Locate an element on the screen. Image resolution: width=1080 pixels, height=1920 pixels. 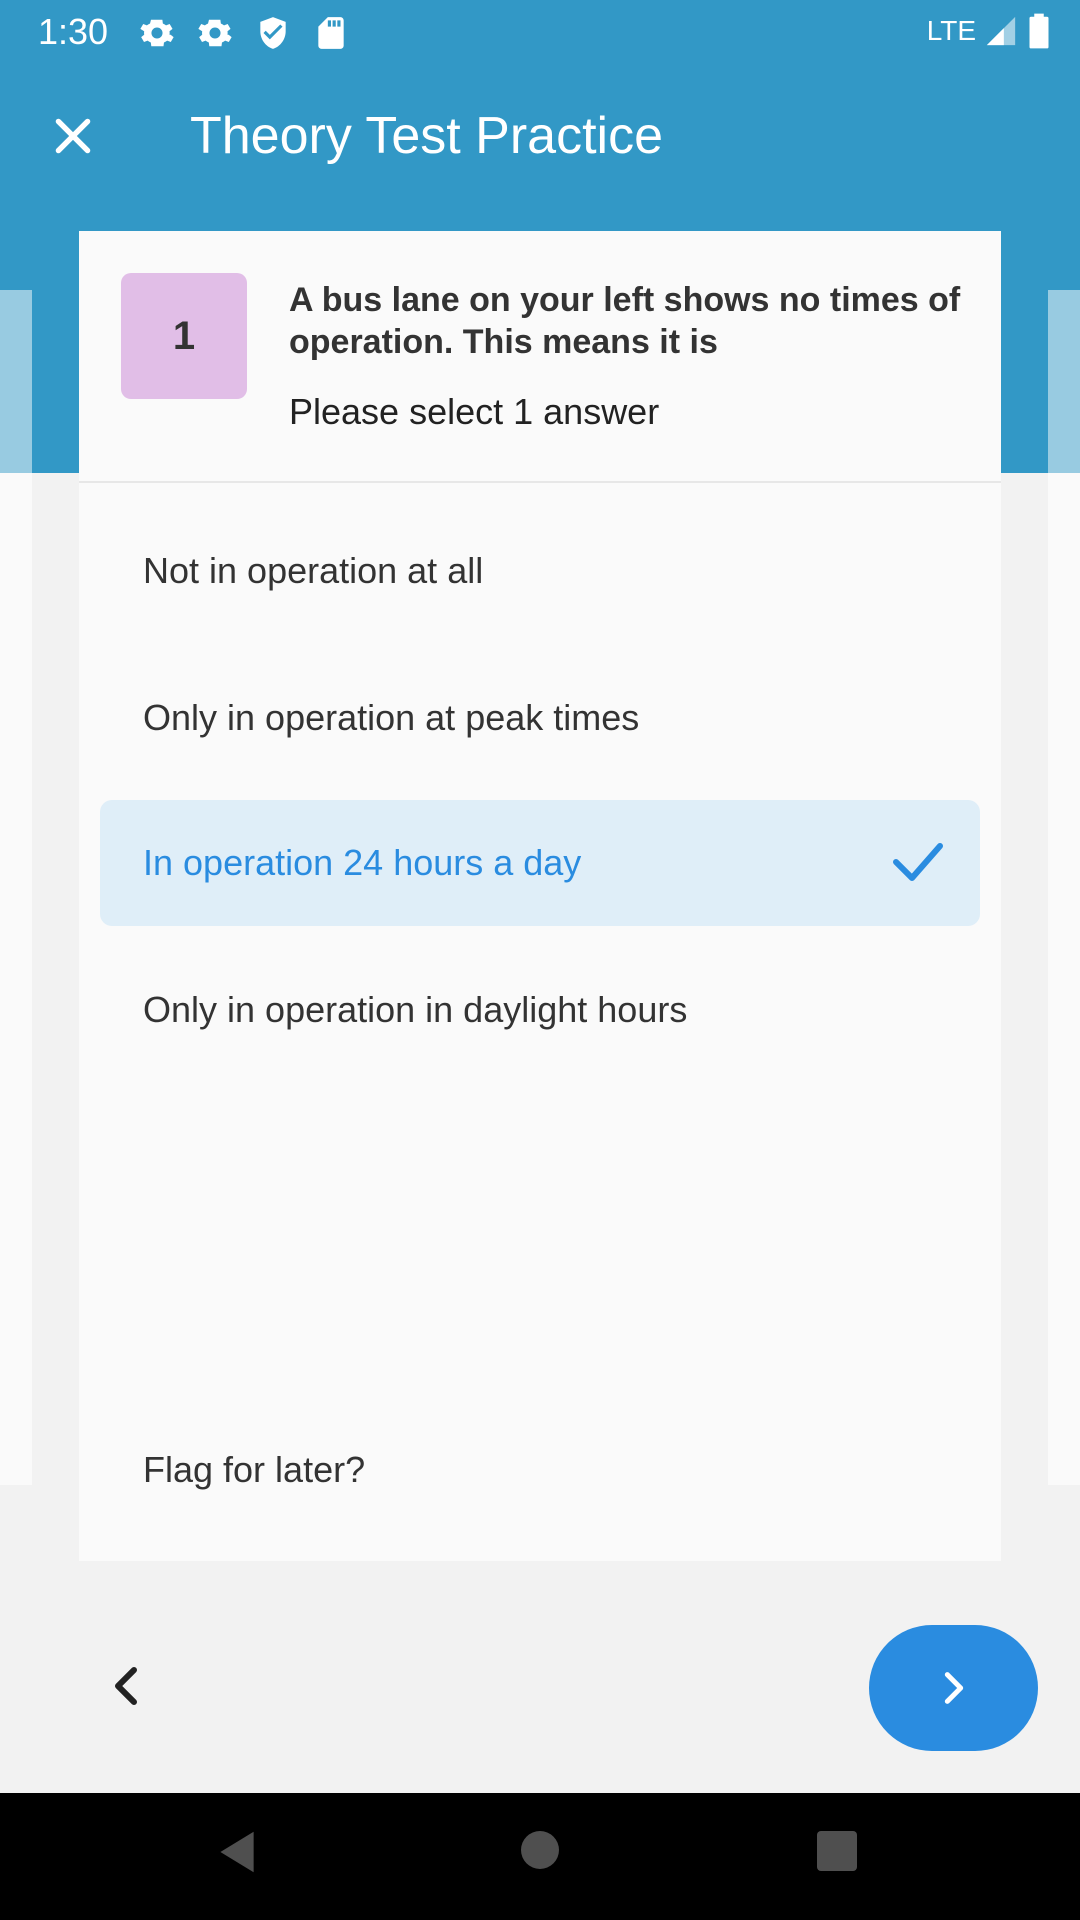
recents-icon is located at coordinates (837, 1851).